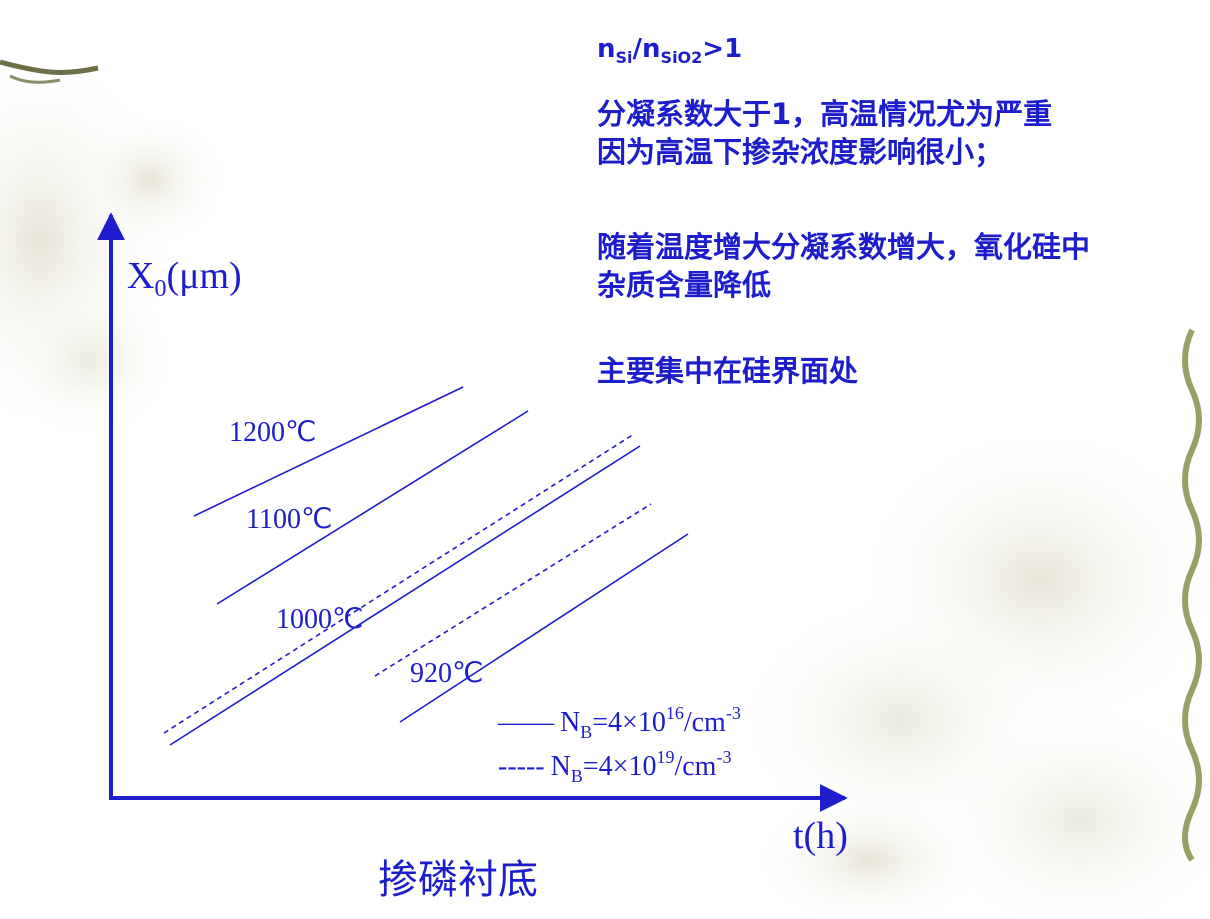  Describe the element at coordinates (289, 519) in the screenshot. I see `temp-label-1100: 1100℃` at that location.